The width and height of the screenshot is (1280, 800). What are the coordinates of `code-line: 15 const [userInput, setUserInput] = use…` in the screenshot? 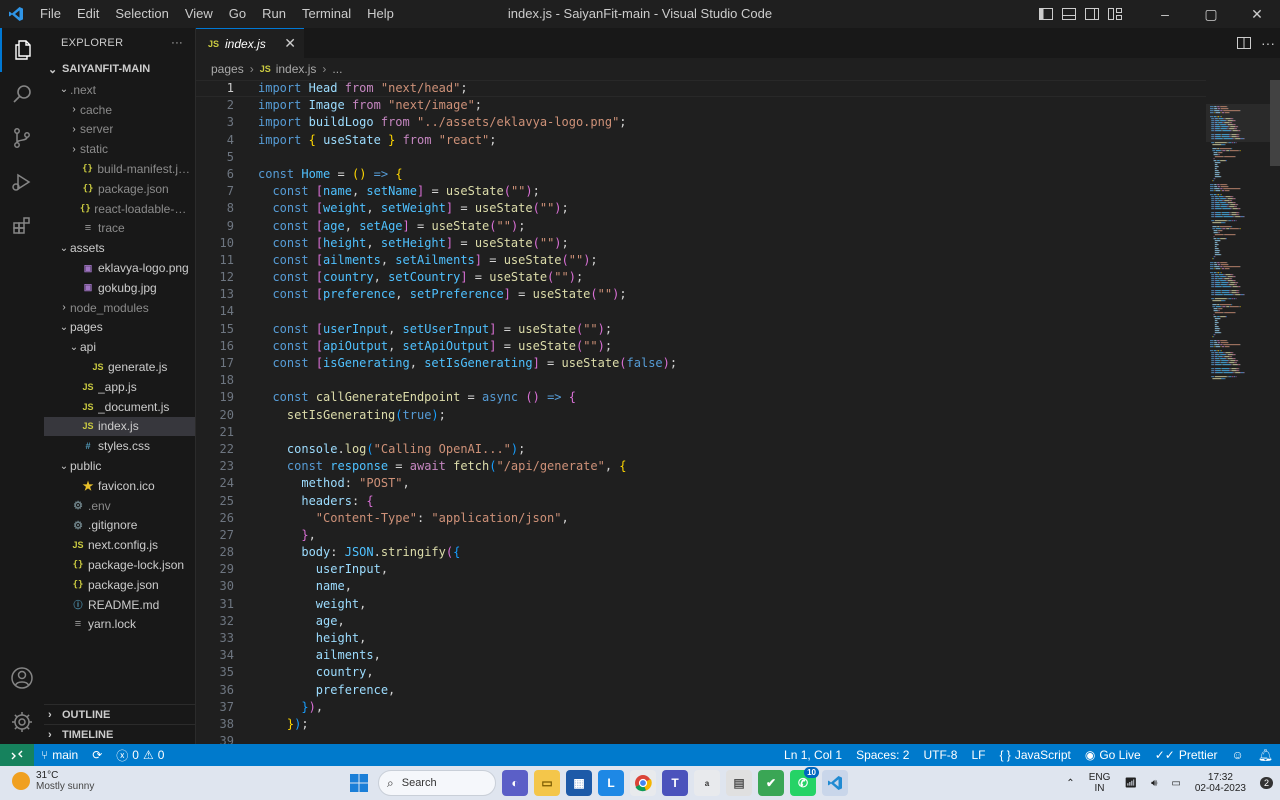 It's located at (701, 329).